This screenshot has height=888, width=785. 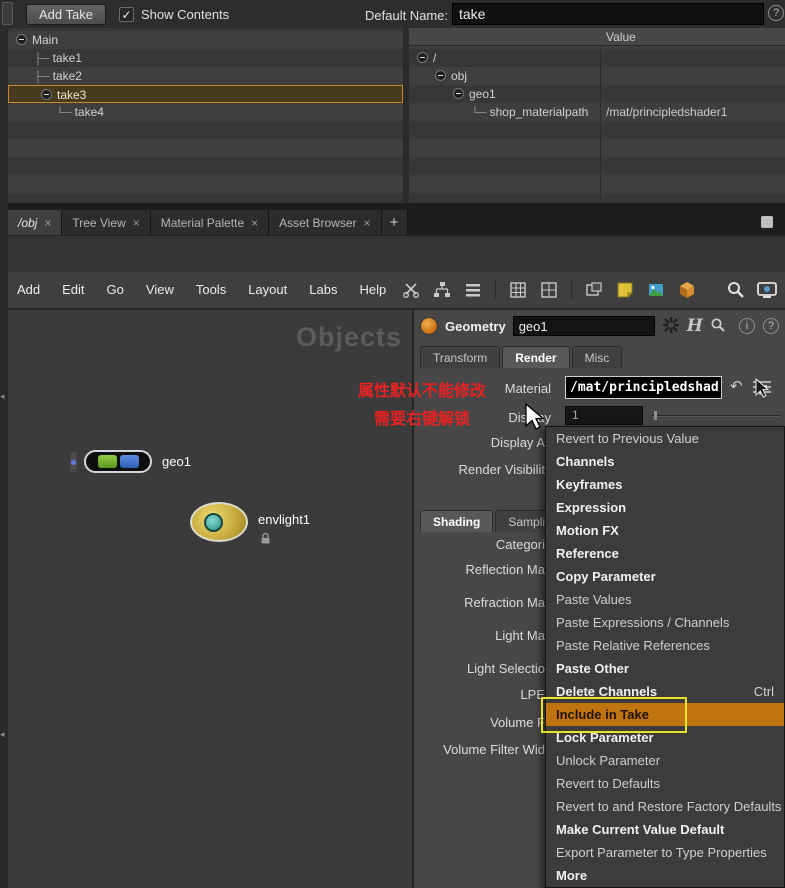 I want to click on list-view-icon, so click(x=473, y=290).